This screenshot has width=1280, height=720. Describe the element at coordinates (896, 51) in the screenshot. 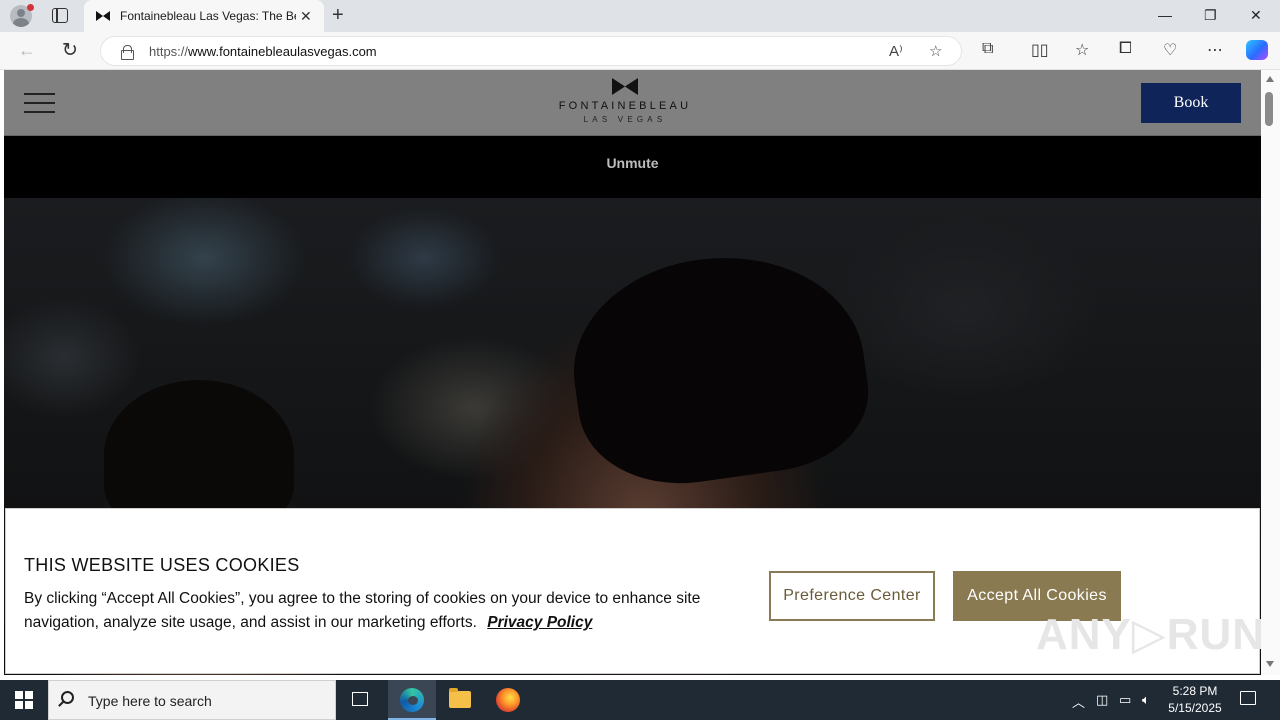

I see `read-aloud-icon: A⁾` at that location.